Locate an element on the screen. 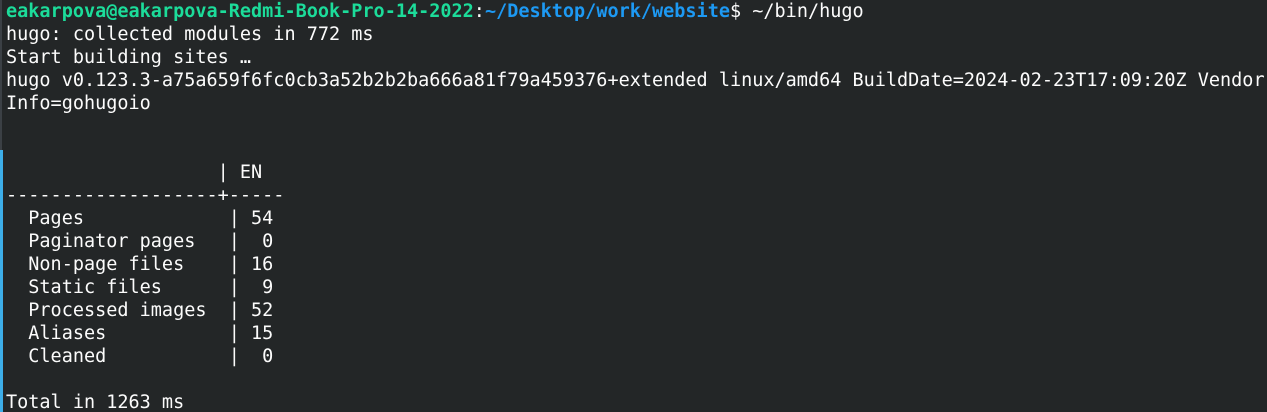  prompt-symbol: $ is located at coordinates (735, 11).